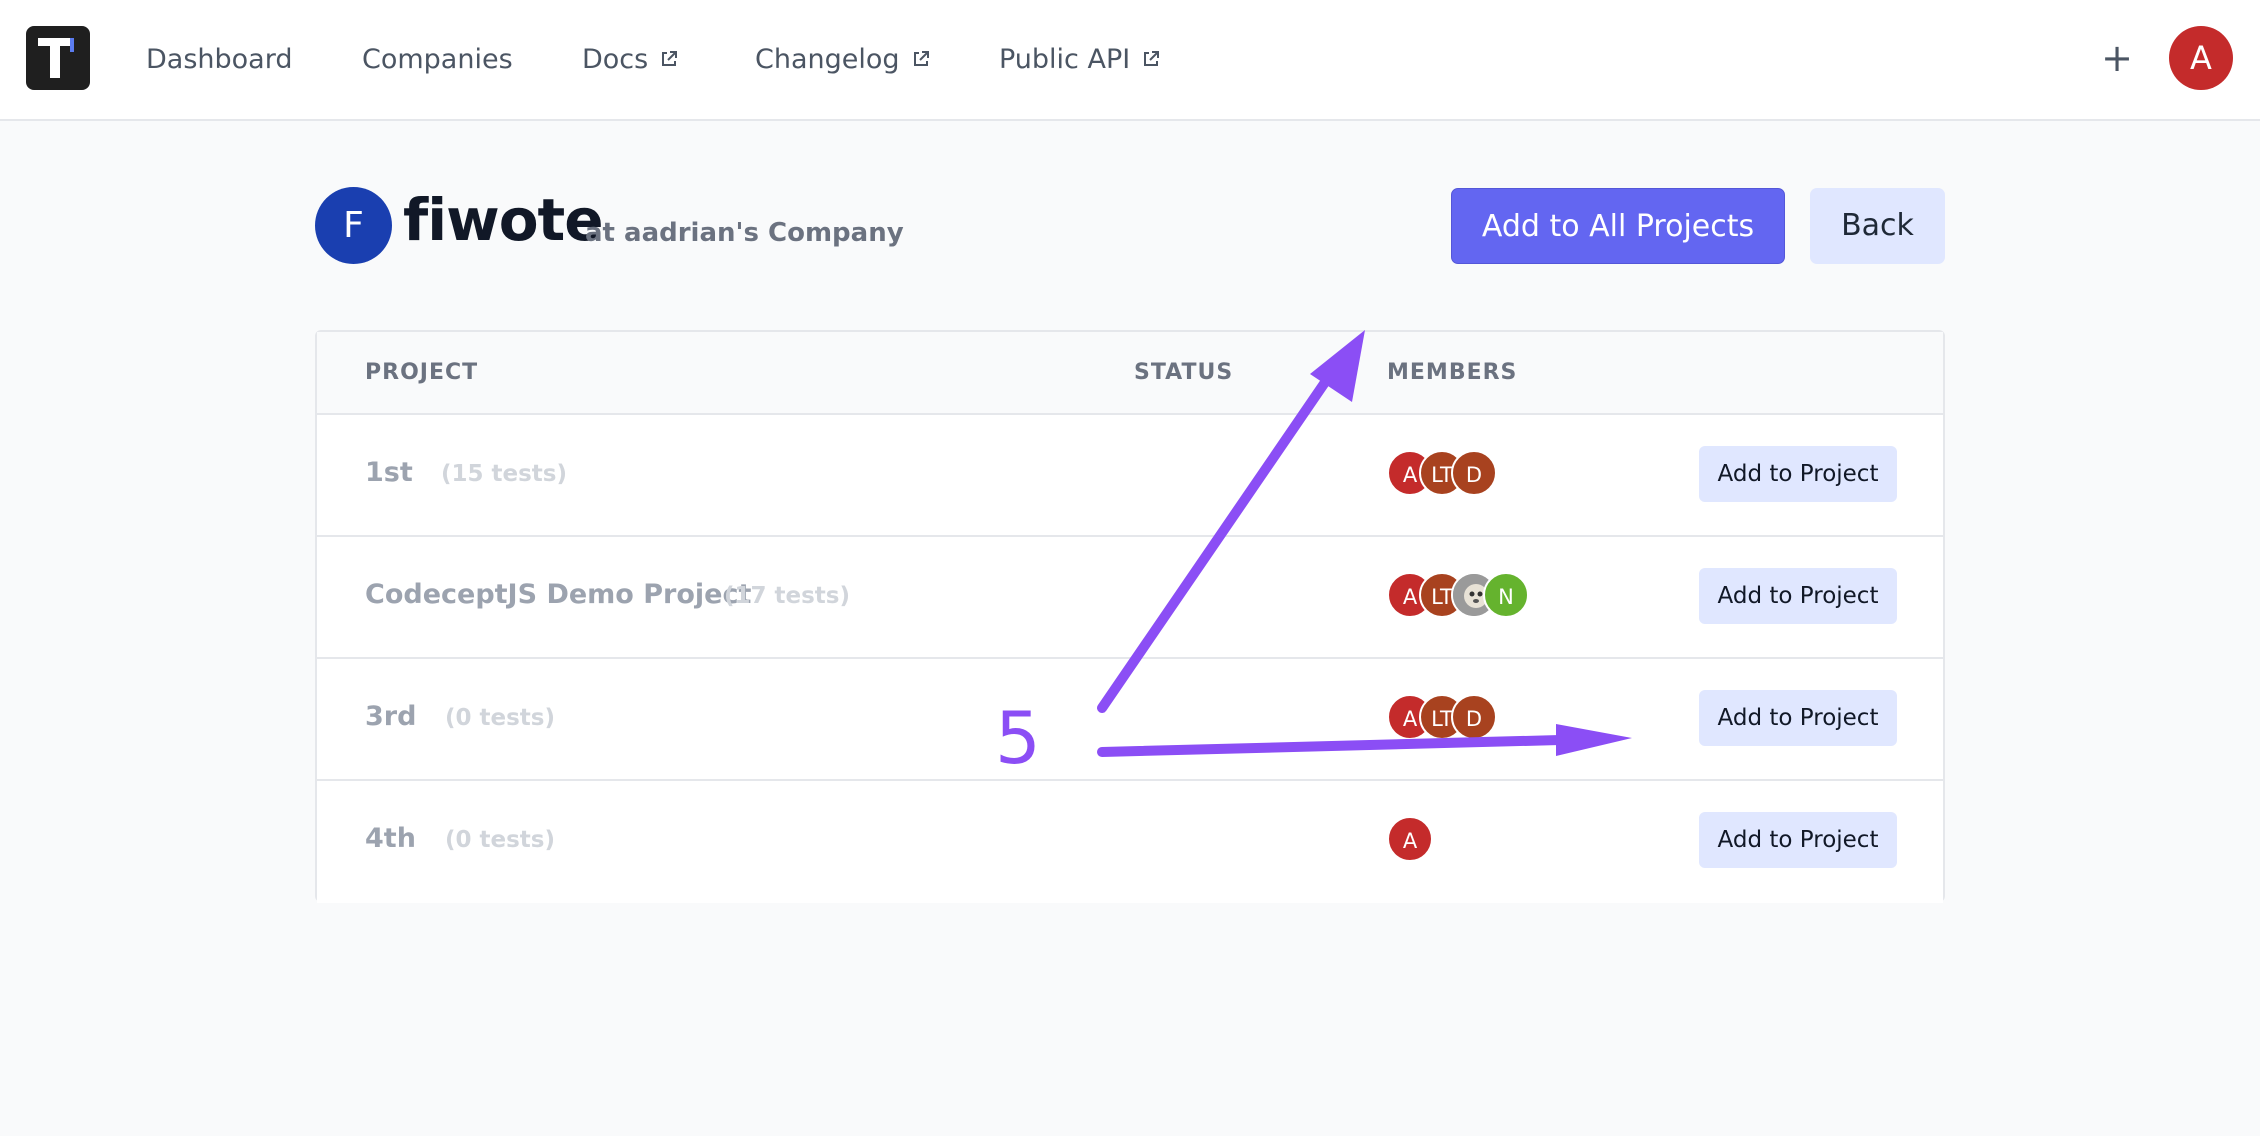 The image size is (2260, 1136). Describe the element at coordinates (390, 716) in the screenshot. I see `project-name: 3rd` at that location.